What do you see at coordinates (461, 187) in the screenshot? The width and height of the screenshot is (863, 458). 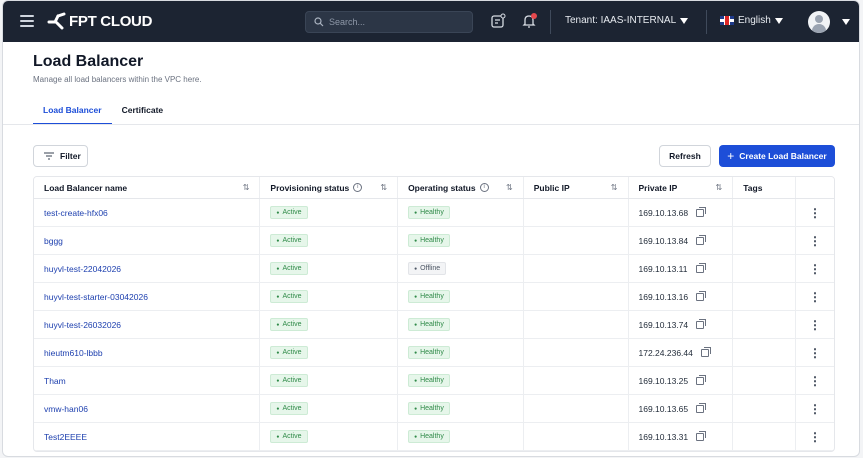 I see `column-header-operating: Operating status i ⇅` at bounding box center [461, 187].